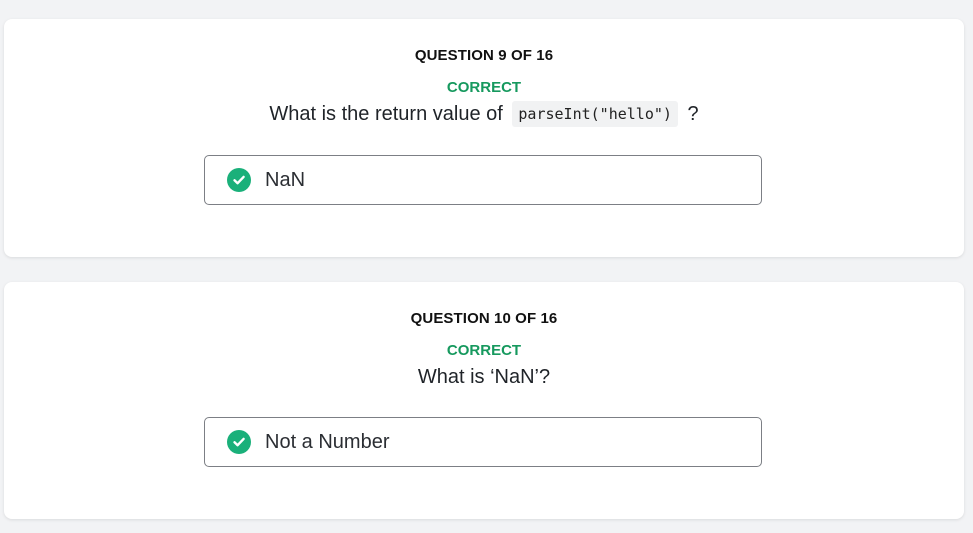  Describe the element at coordinates (484, 377) in the screenshot. I see `question-text: What is ‘NaN’?` at that location.